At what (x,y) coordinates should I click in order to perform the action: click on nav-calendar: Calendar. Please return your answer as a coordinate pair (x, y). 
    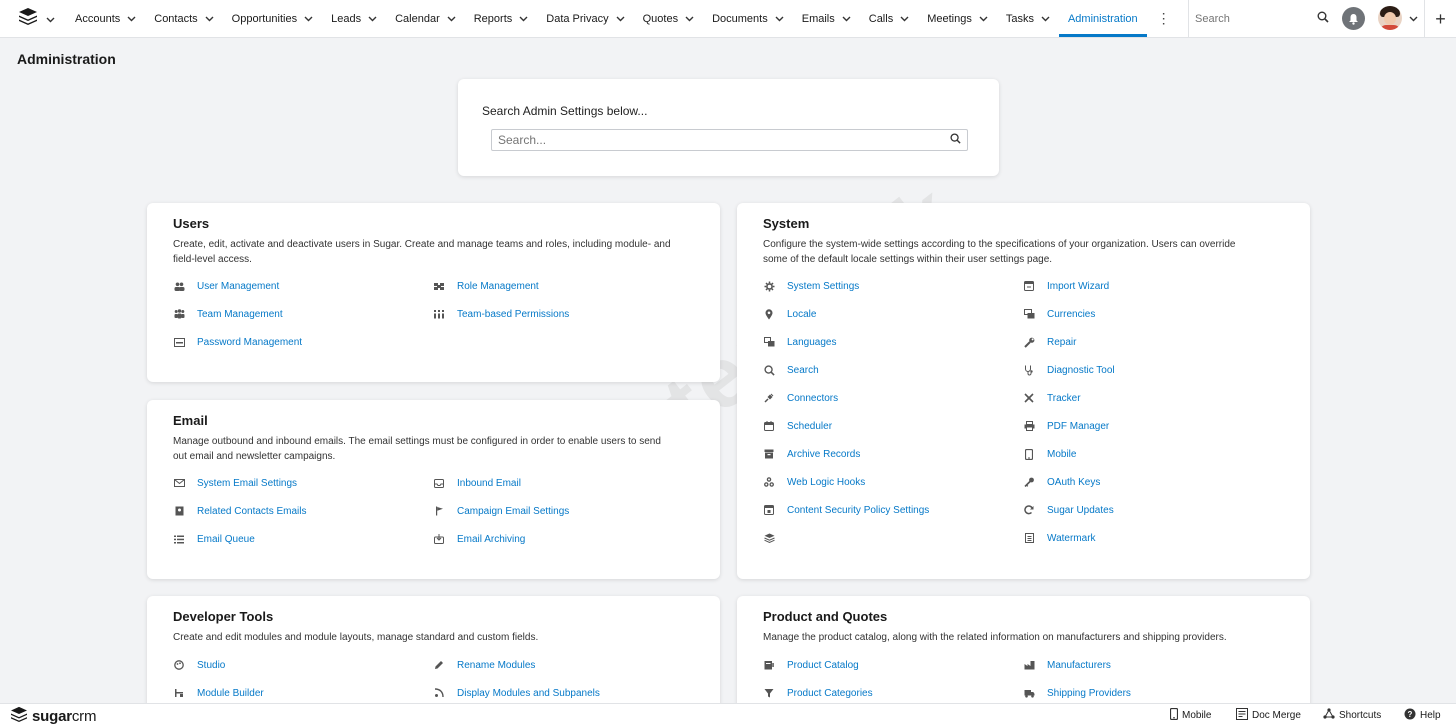
    Looking at the image, I should click on (425, 19).